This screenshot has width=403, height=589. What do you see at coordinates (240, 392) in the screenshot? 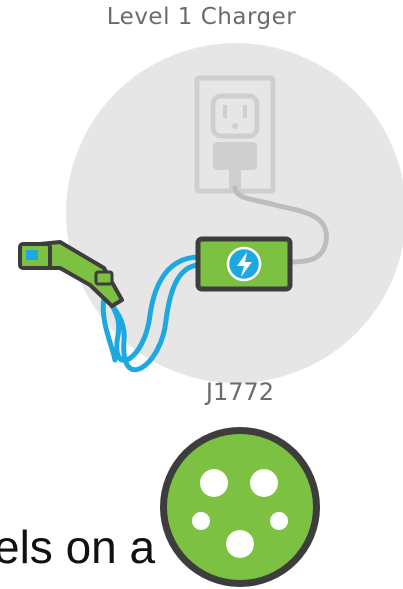
I see `connector-label: J1772` at bounding box center [240, 392].